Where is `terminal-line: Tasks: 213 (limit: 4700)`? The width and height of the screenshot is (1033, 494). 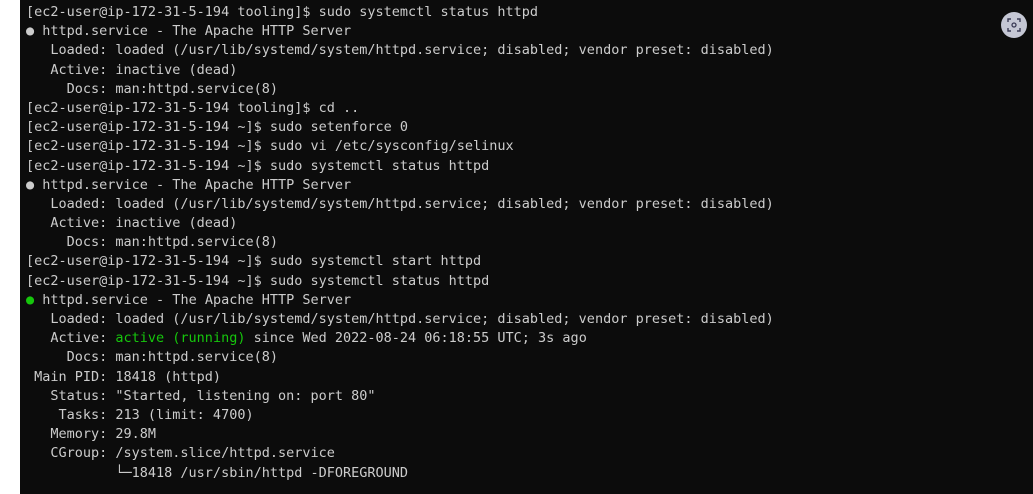 terminal-line: Tasks: 213 (limit: 4700) is located at coordinates (400, 415).